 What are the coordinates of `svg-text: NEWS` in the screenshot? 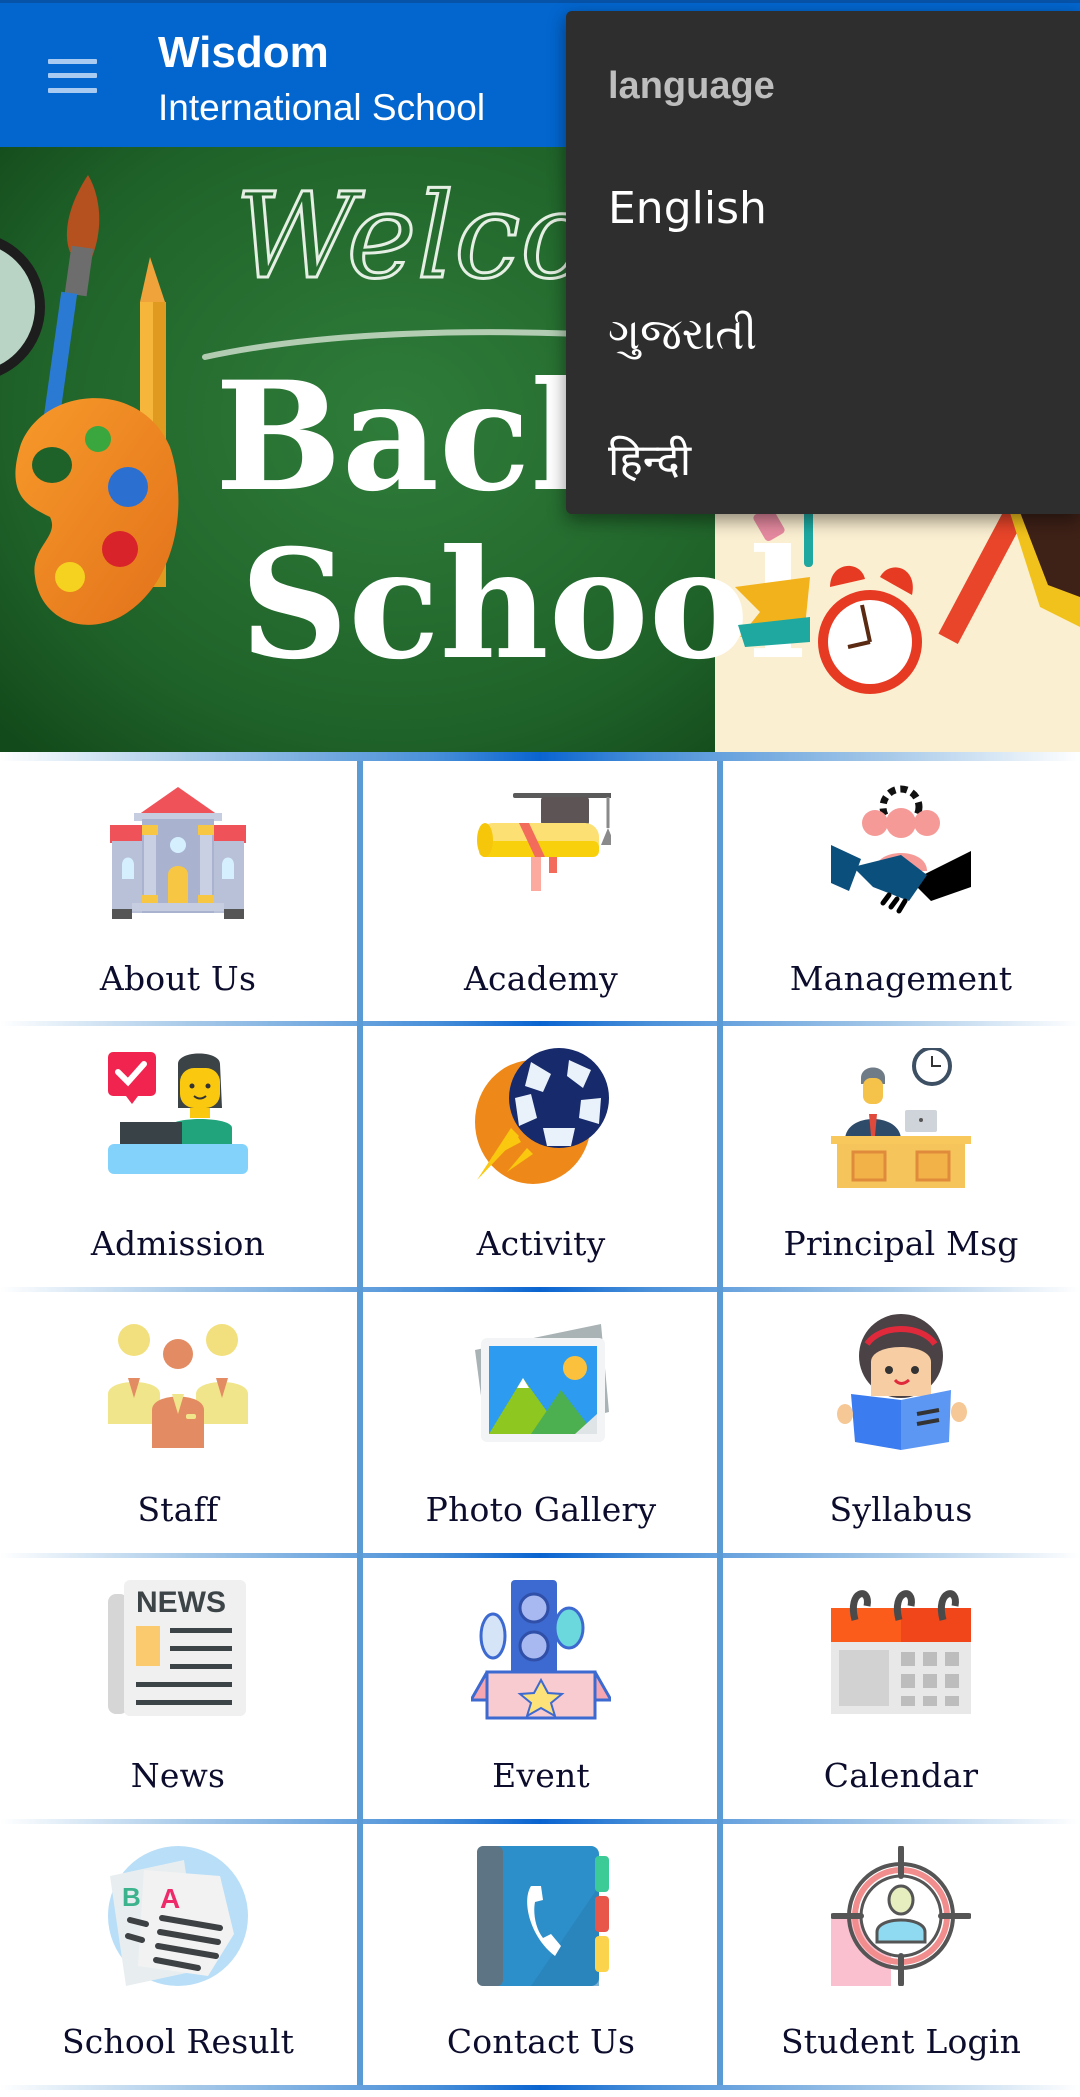 It's located at (181, 1602).